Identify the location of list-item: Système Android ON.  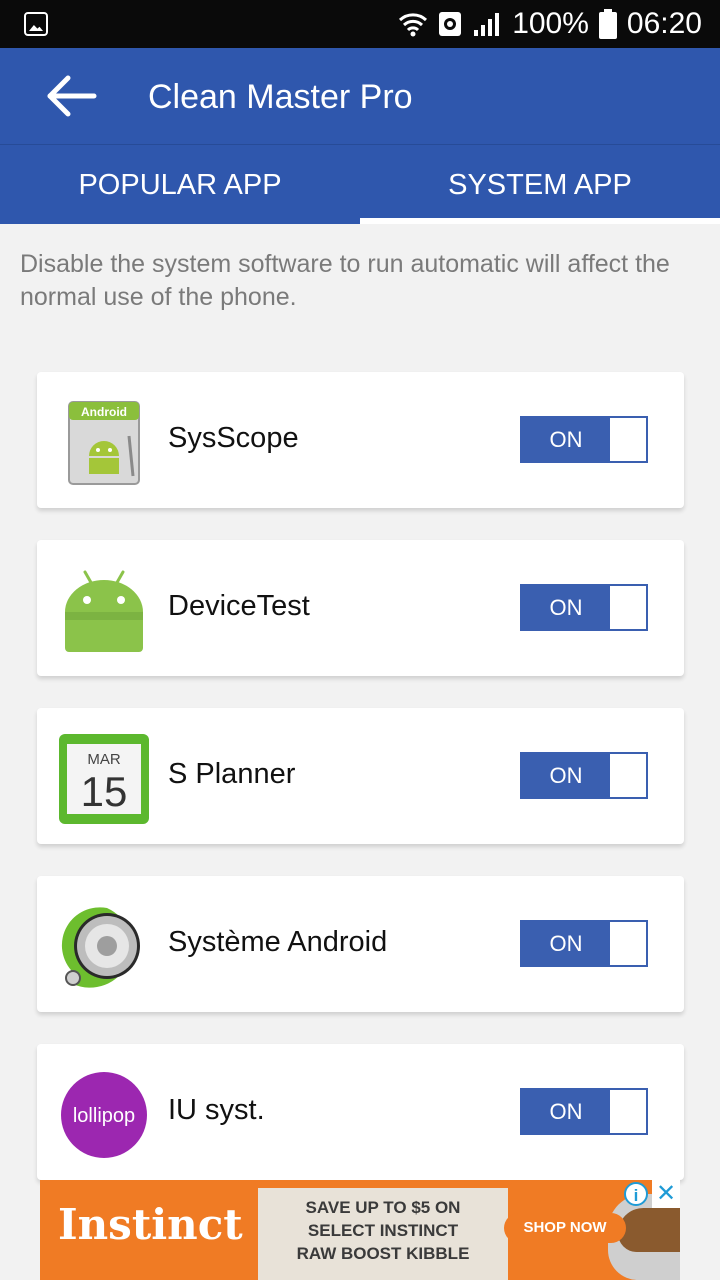
(360, 944).